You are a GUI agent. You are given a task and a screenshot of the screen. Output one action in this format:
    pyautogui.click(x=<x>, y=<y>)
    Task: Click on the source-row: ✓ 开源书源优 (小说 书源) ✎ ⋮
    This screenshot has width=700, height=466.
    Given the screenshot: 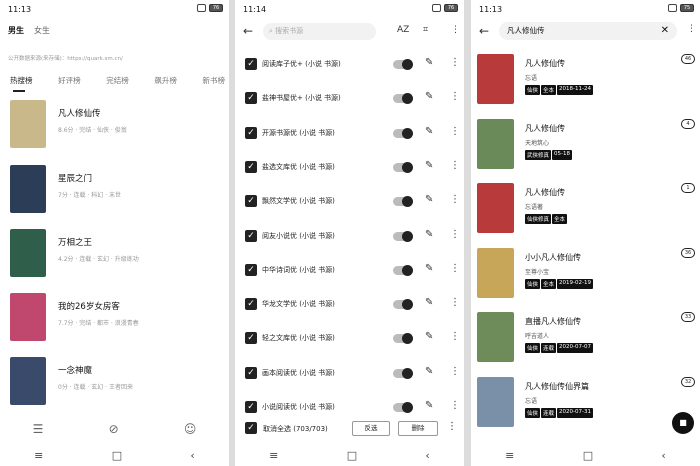 What is the action you would take?
    pyautogui.click(x=352, y=133)
    